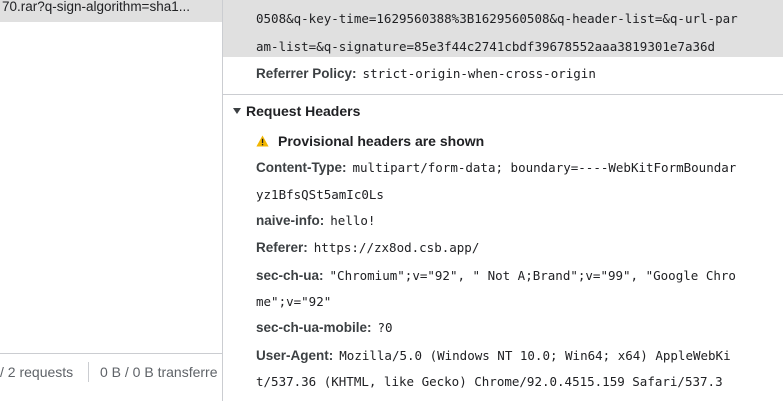 Image resolution: width=783 pixels, height=401 pixels. I want to click on section-divider, so click(503, 94).